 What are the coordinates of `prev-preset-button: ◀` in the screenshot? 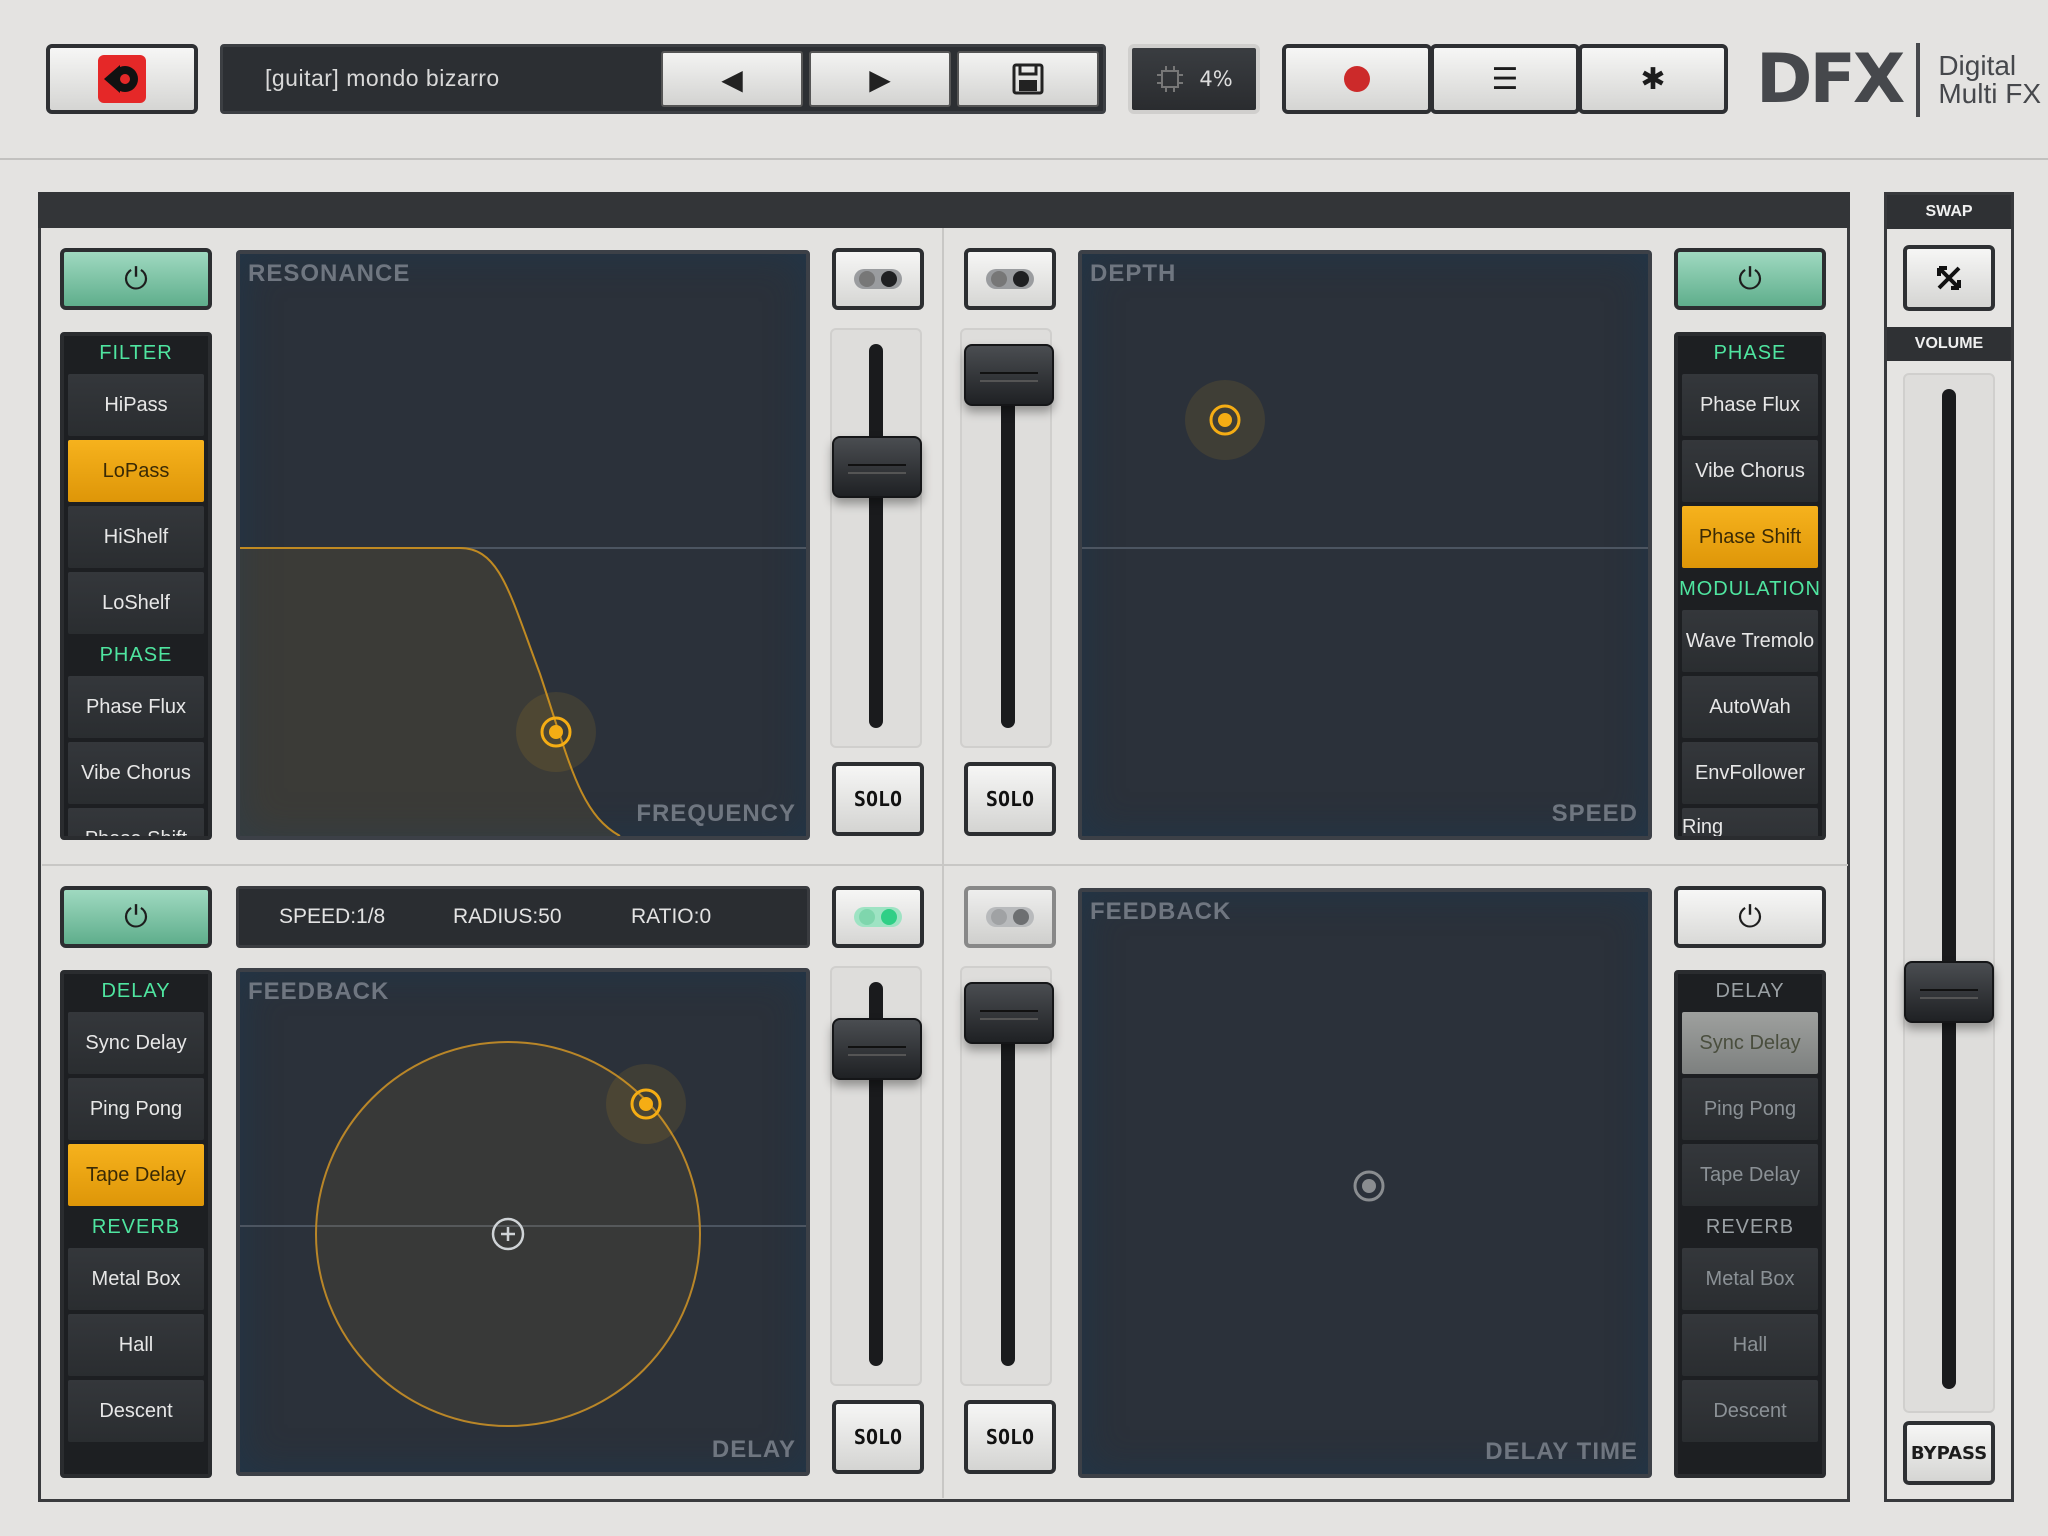 It's located at (732, 79).